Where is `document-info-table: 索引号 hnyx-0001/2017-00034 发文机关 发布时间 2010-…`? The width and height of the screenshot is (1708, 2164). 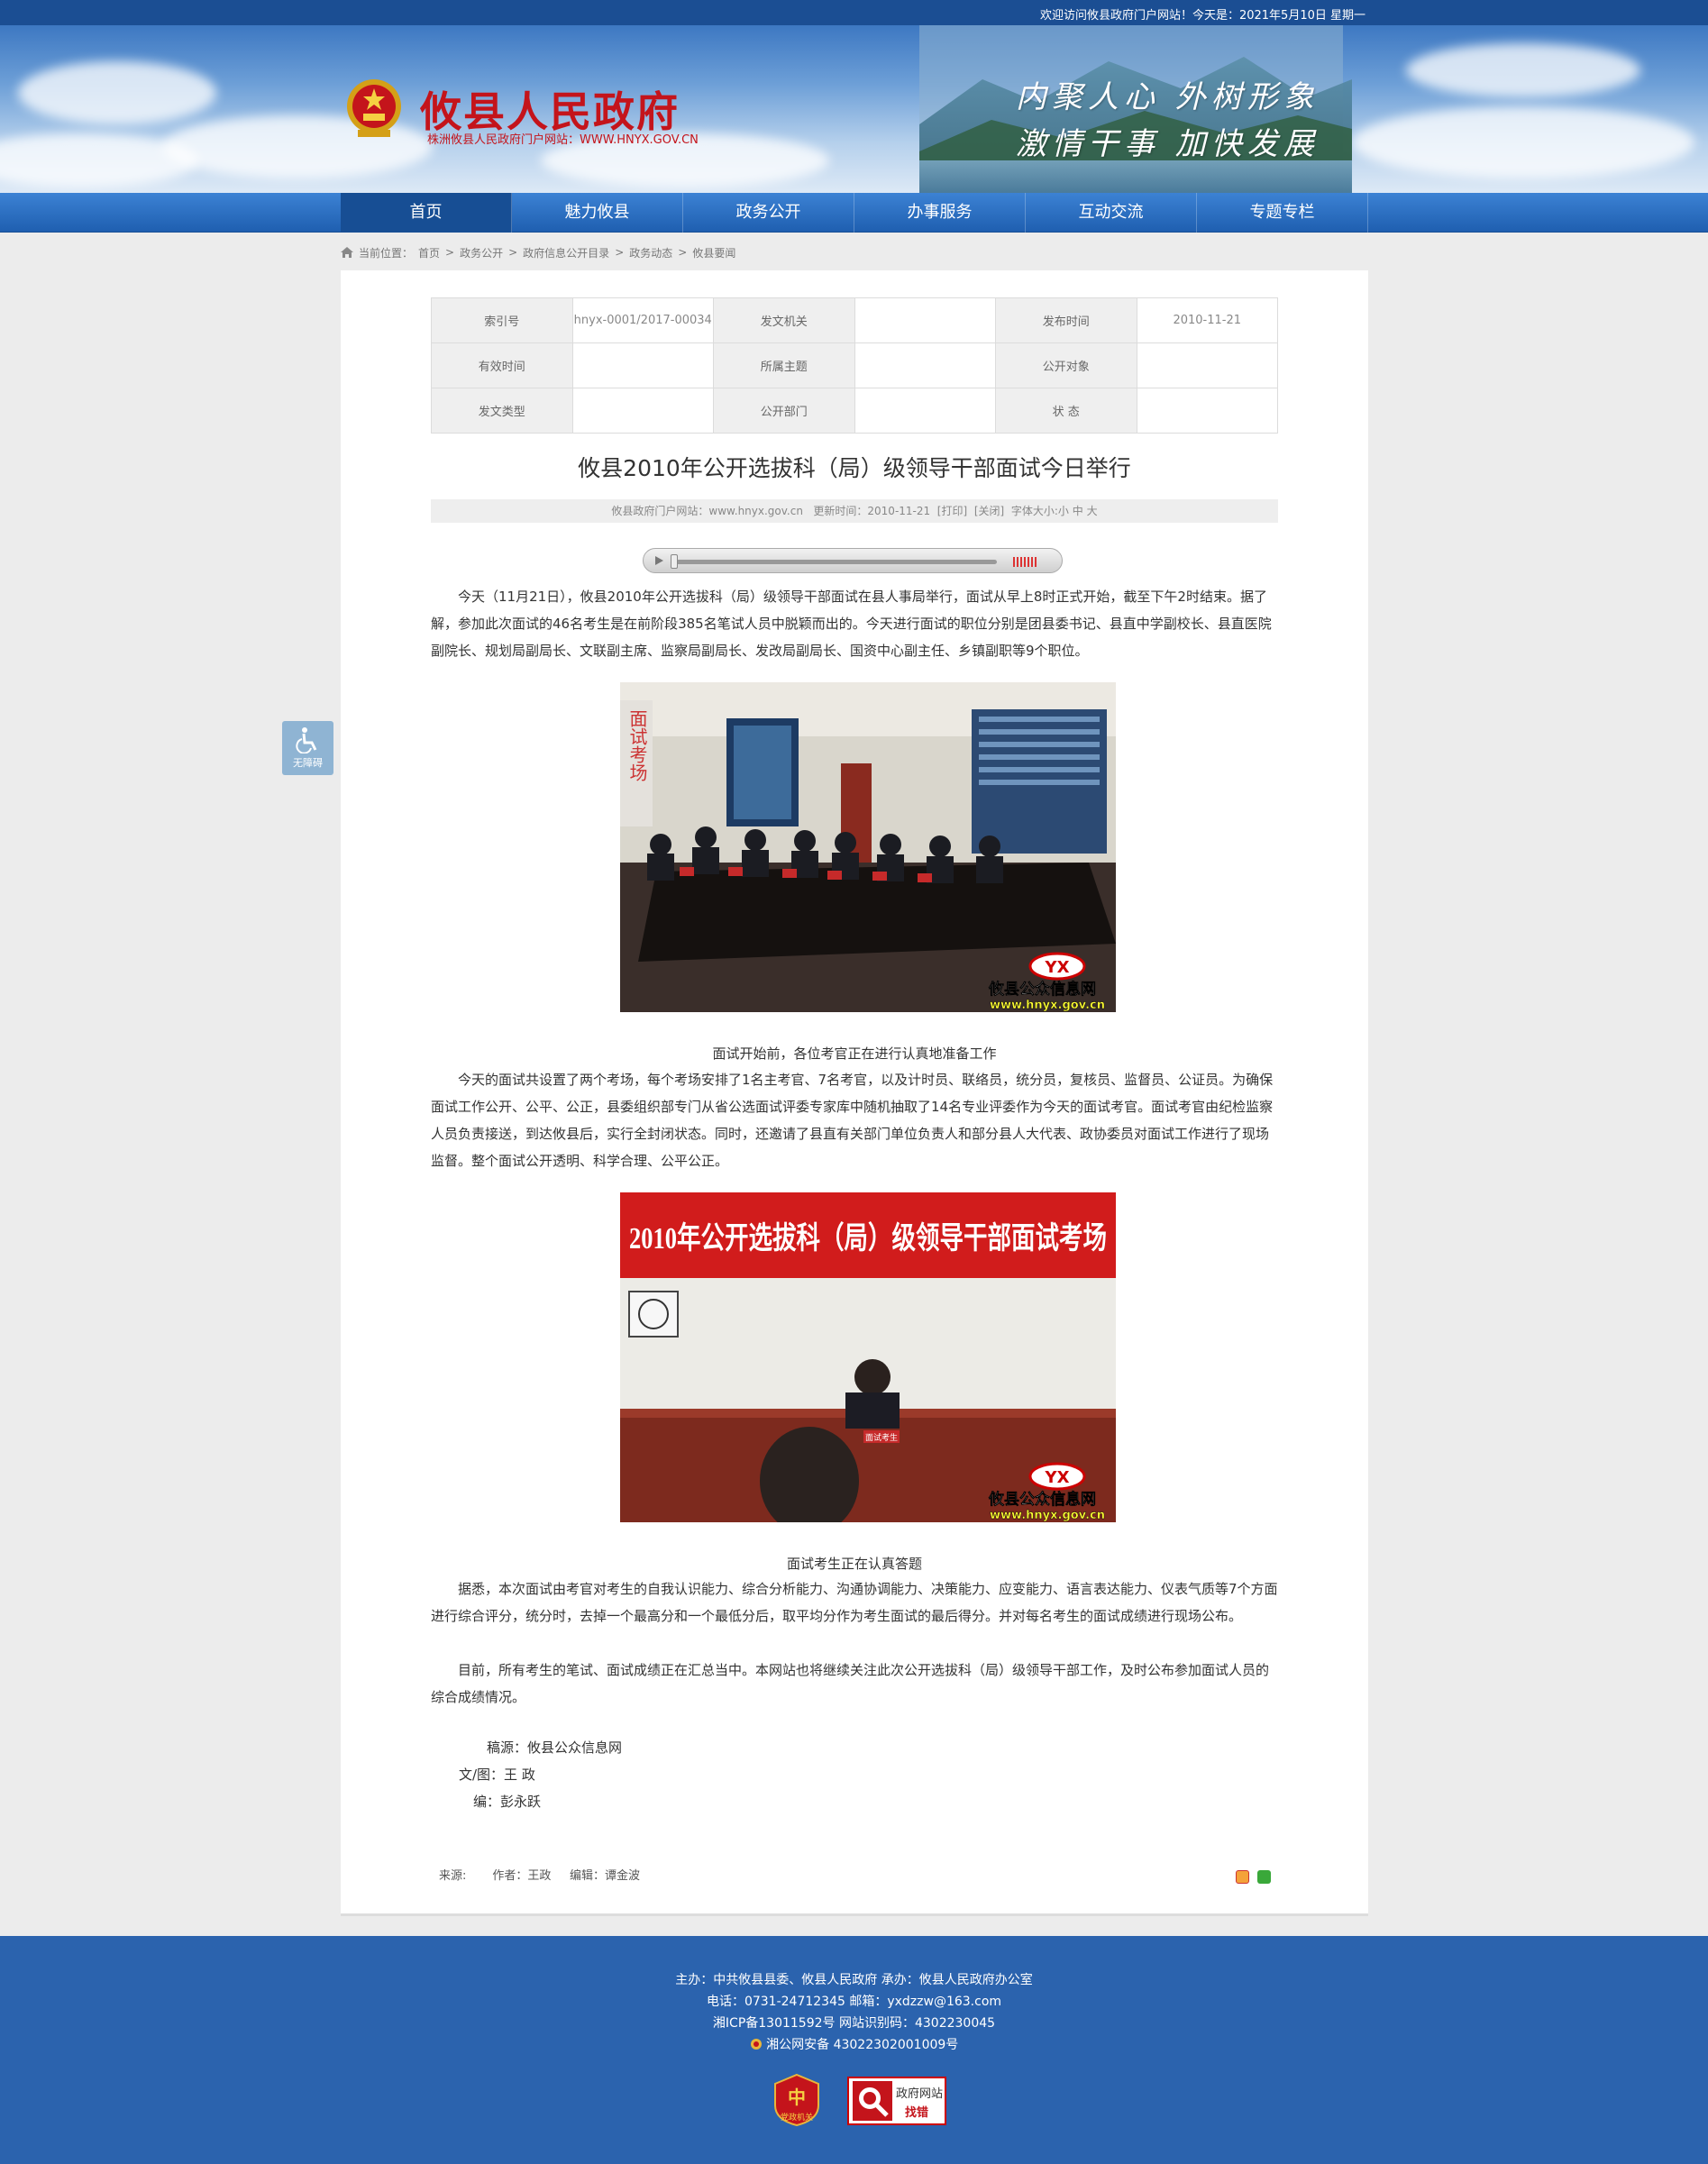 document-info-table: 索引号 hnyx-0001/2017-00034 发文机关 发布时间 2010-… is located at coordinates (855, 365).